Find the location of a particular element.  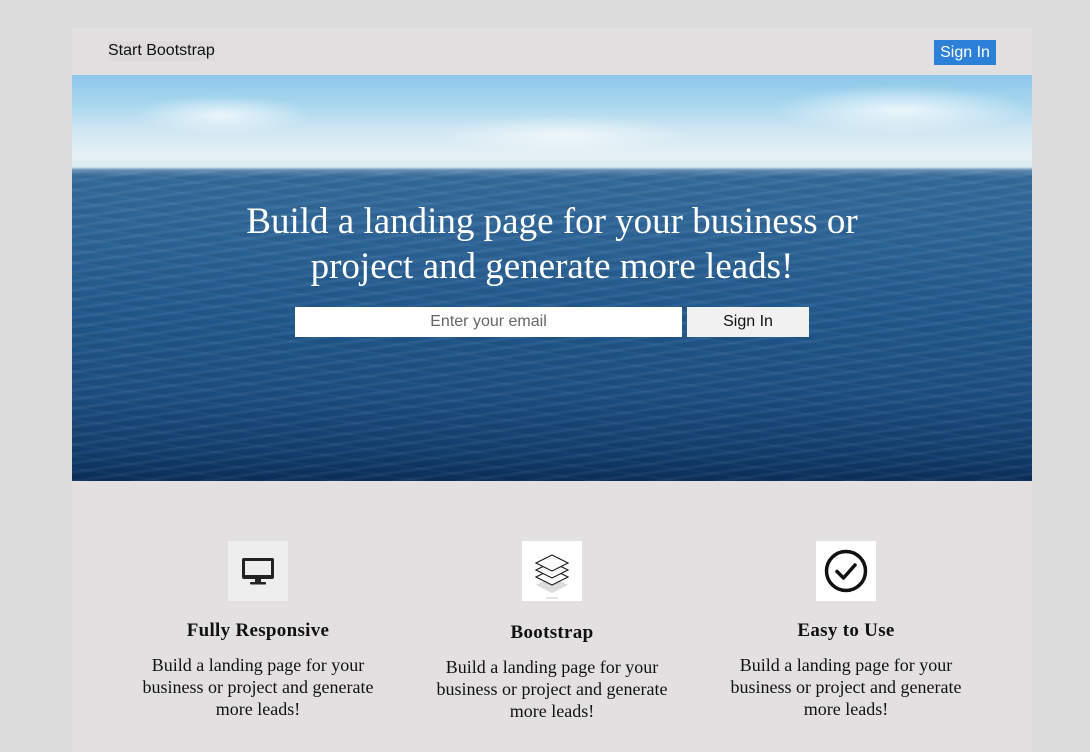

navbar-signin-button: Sign In is located at coordinates (965, 52).